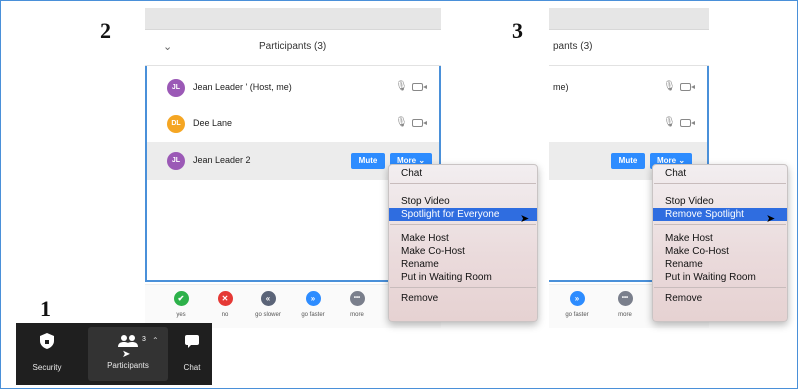 The image size is (798, 389). Describe the element at coordinates (213, 123) in the screenshot. I see `participant-name: Dee Lane` at that location.